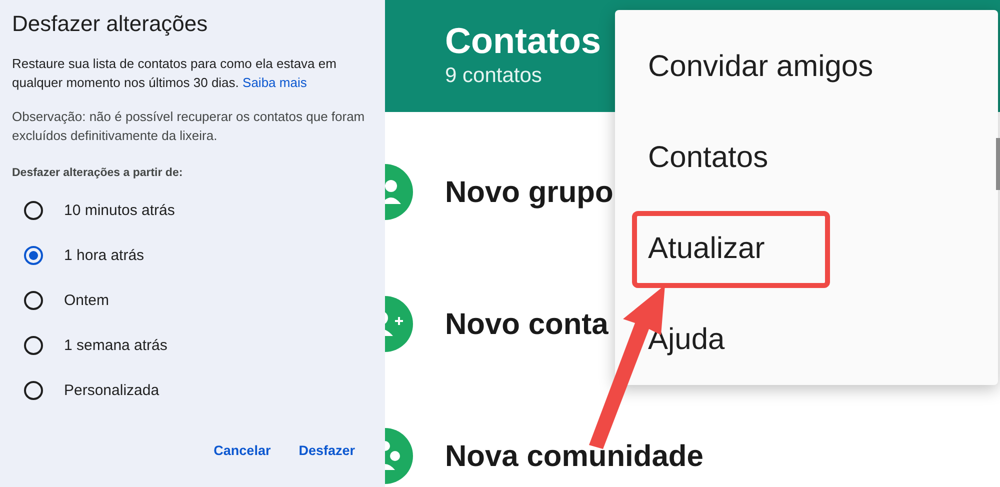 The width and height of the screenshot is (1000, 487). Describe the element at coordinates (686, 339) in the screenshot. I see `menu-item: Ajuda` at that location.